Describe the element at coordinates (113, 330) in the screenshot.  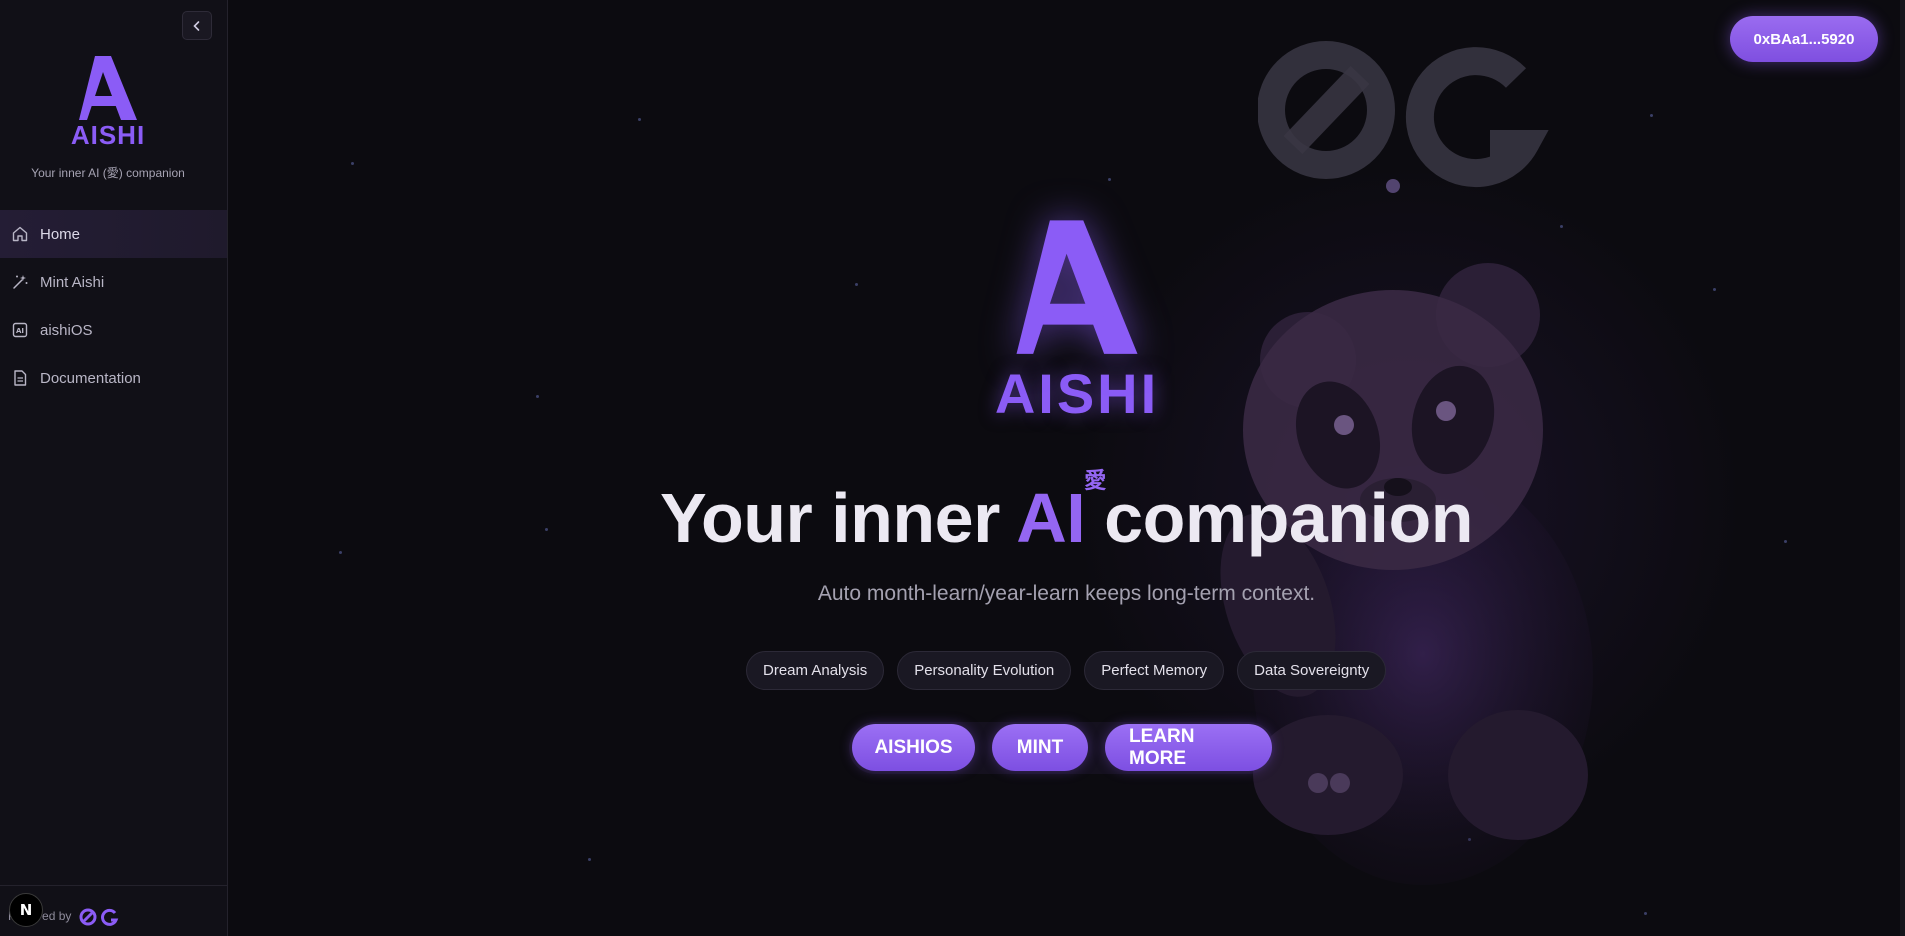
I see `sidebar-item-aishios: AI aishiOS` at that location.